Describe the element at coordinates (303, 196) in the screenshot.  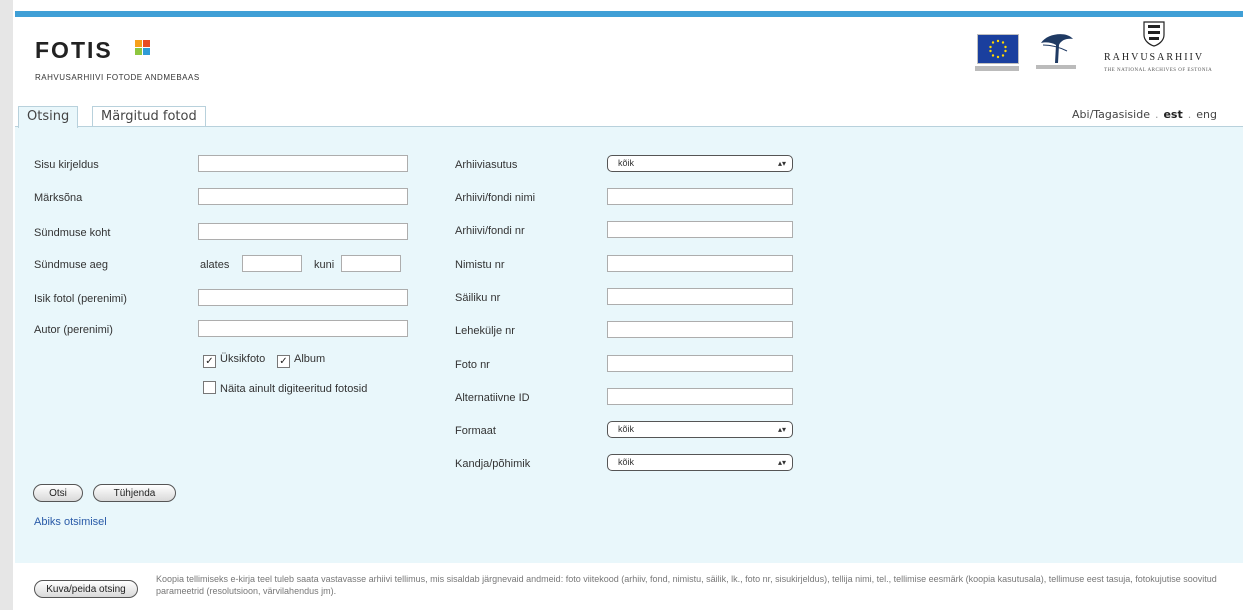
I see `keyword-input` at that location.